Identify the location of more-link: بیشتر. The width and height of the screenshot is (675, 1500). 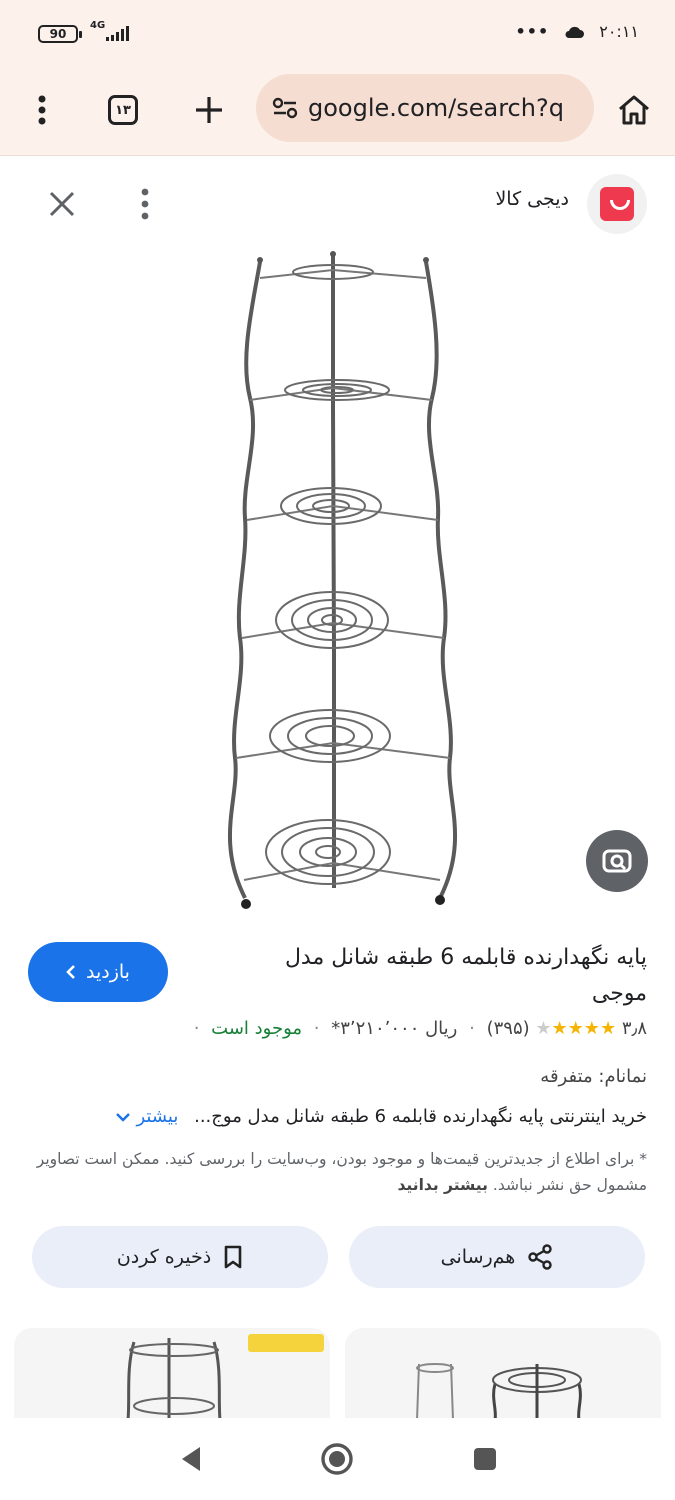
(147, 1116).